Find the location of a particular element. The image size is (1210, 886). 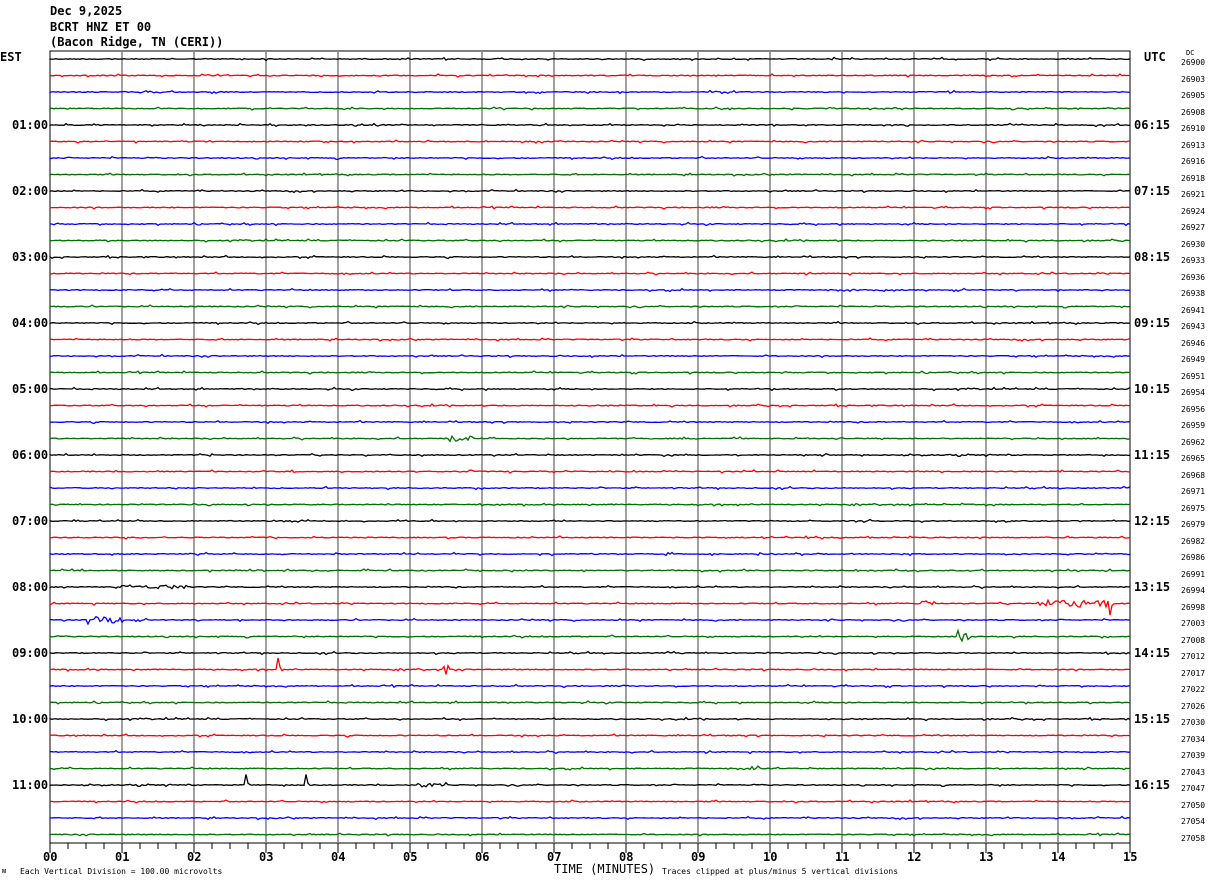

est-hour-label: 01:00 is located at coordinates (30, 125).